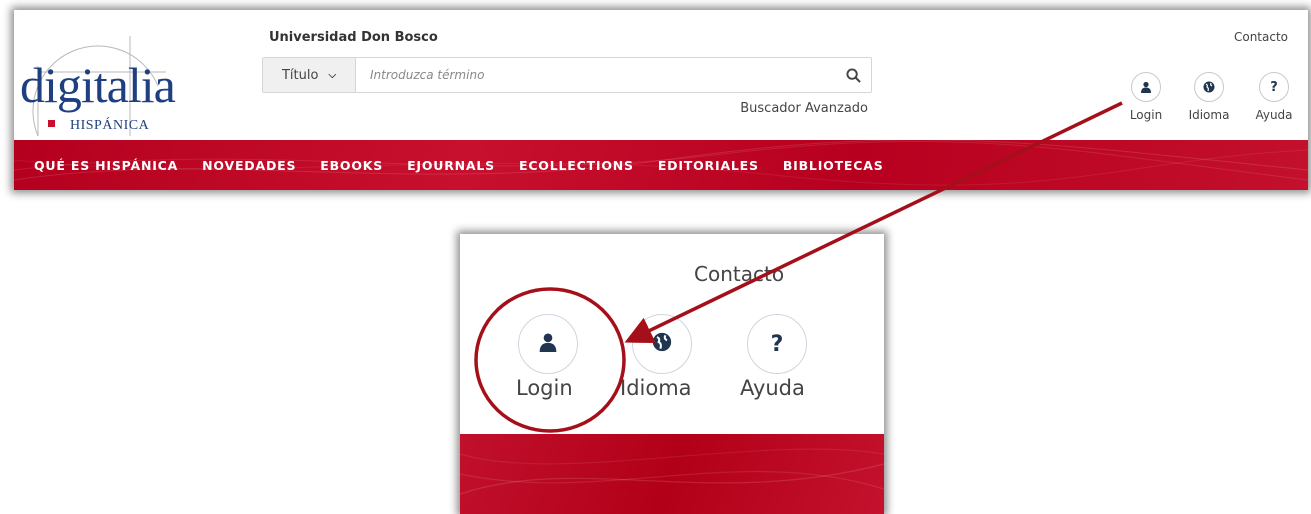  Describe the element at coordinates (595, 75) in the screenshot. I see `search-input: Introduzca término` at that location.